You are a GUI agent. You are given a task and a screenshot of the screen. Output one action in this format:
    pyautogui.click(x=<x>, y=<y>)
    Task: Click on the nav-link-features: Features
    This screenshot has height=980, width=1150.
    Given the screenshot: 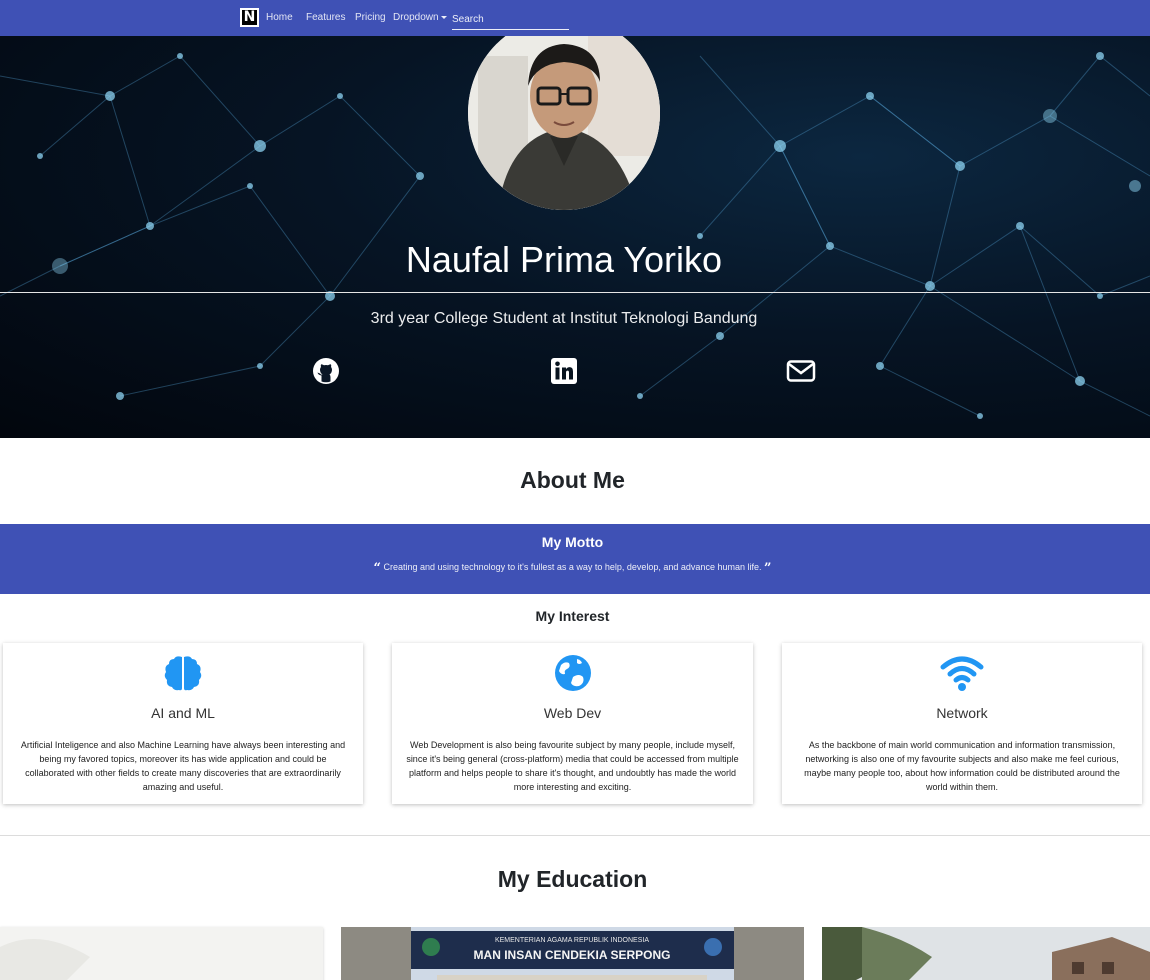 What is the action you would take?
    pyautogui.click(x=325, y=17)
    